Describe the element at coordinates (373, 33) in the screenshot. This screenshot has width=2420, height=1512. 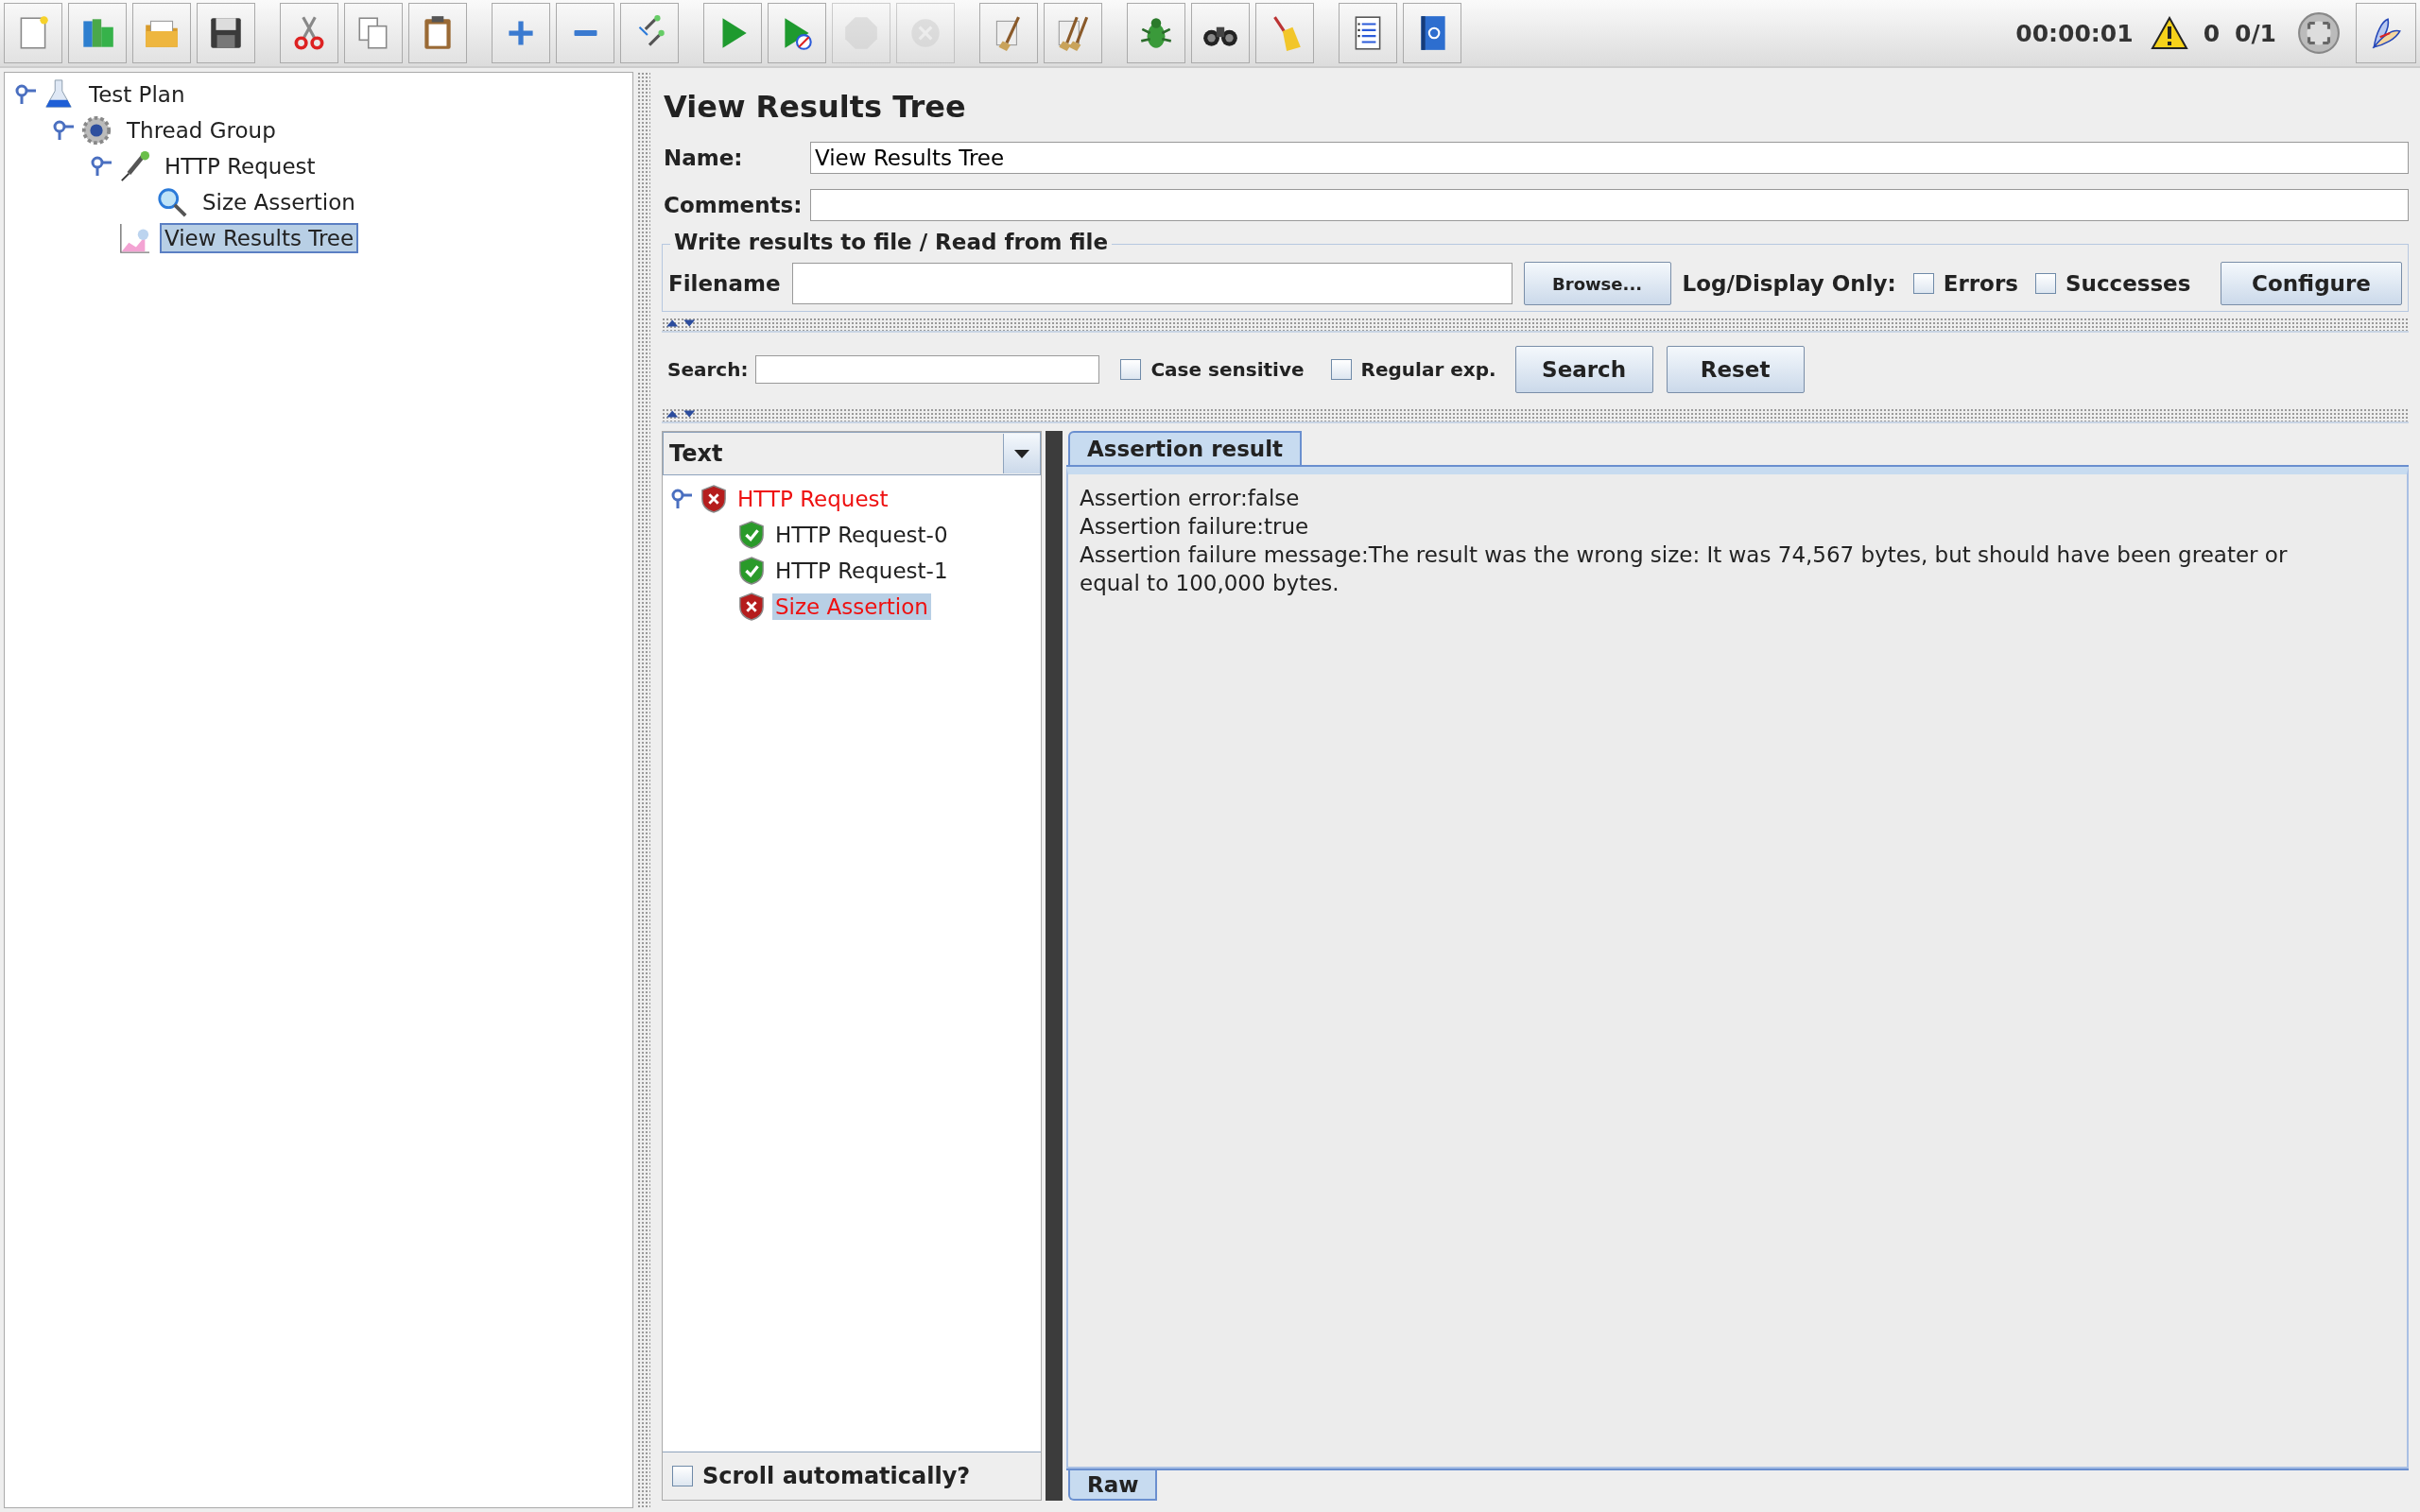
I see `copy-button` at that location.